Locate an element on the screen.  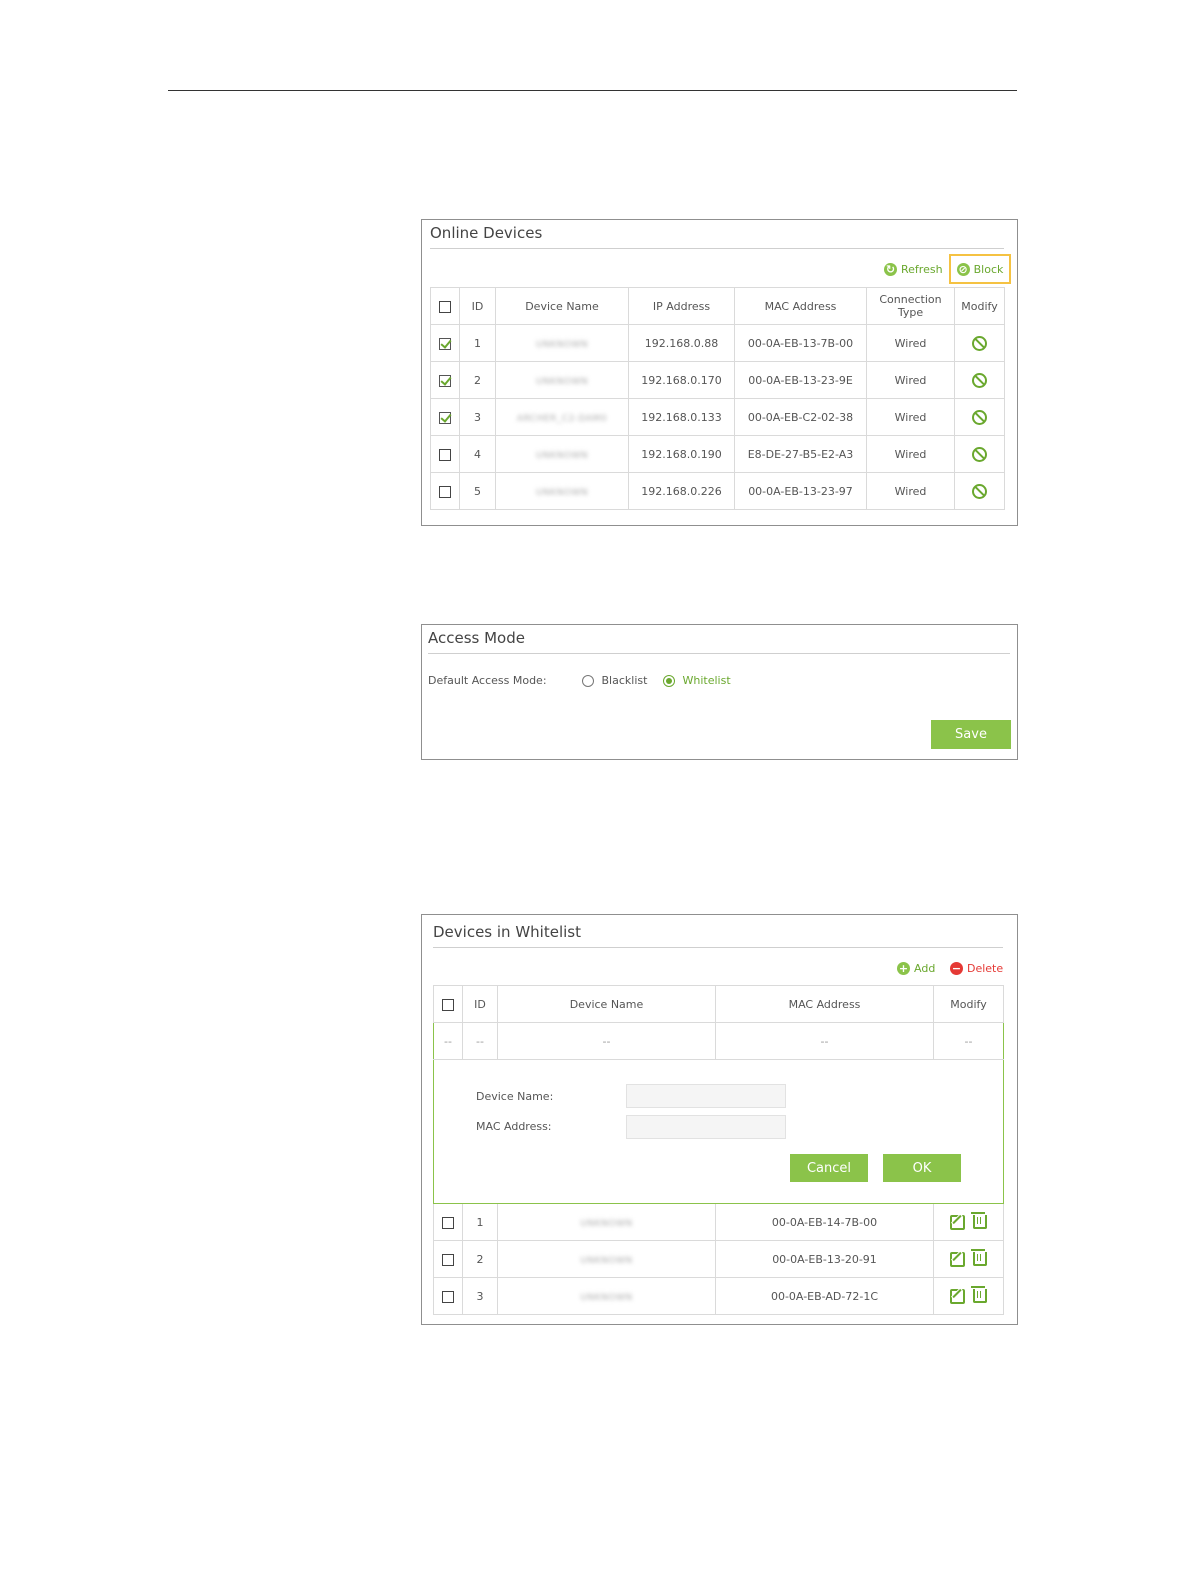
refresh-label: Refresh is located at coordinates (922, 269).